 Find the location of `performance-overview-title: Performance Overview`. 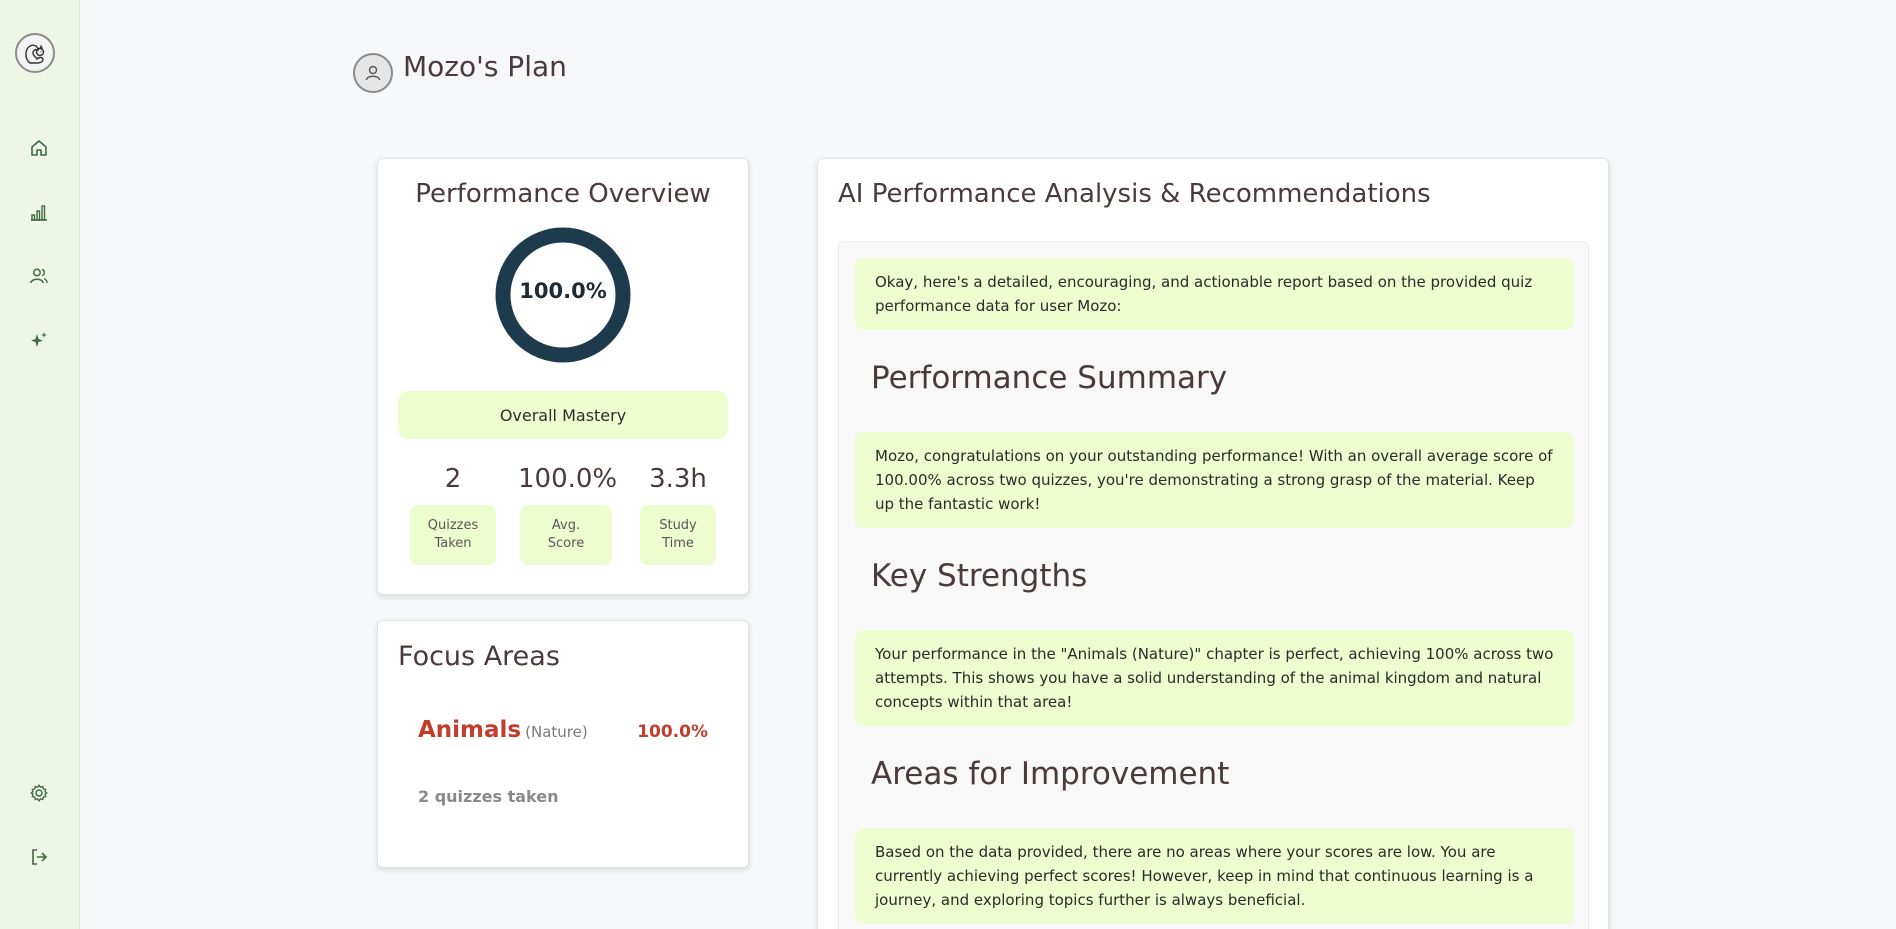

performance-overview-title: Performance Overview is located at coordinates (563, 194).